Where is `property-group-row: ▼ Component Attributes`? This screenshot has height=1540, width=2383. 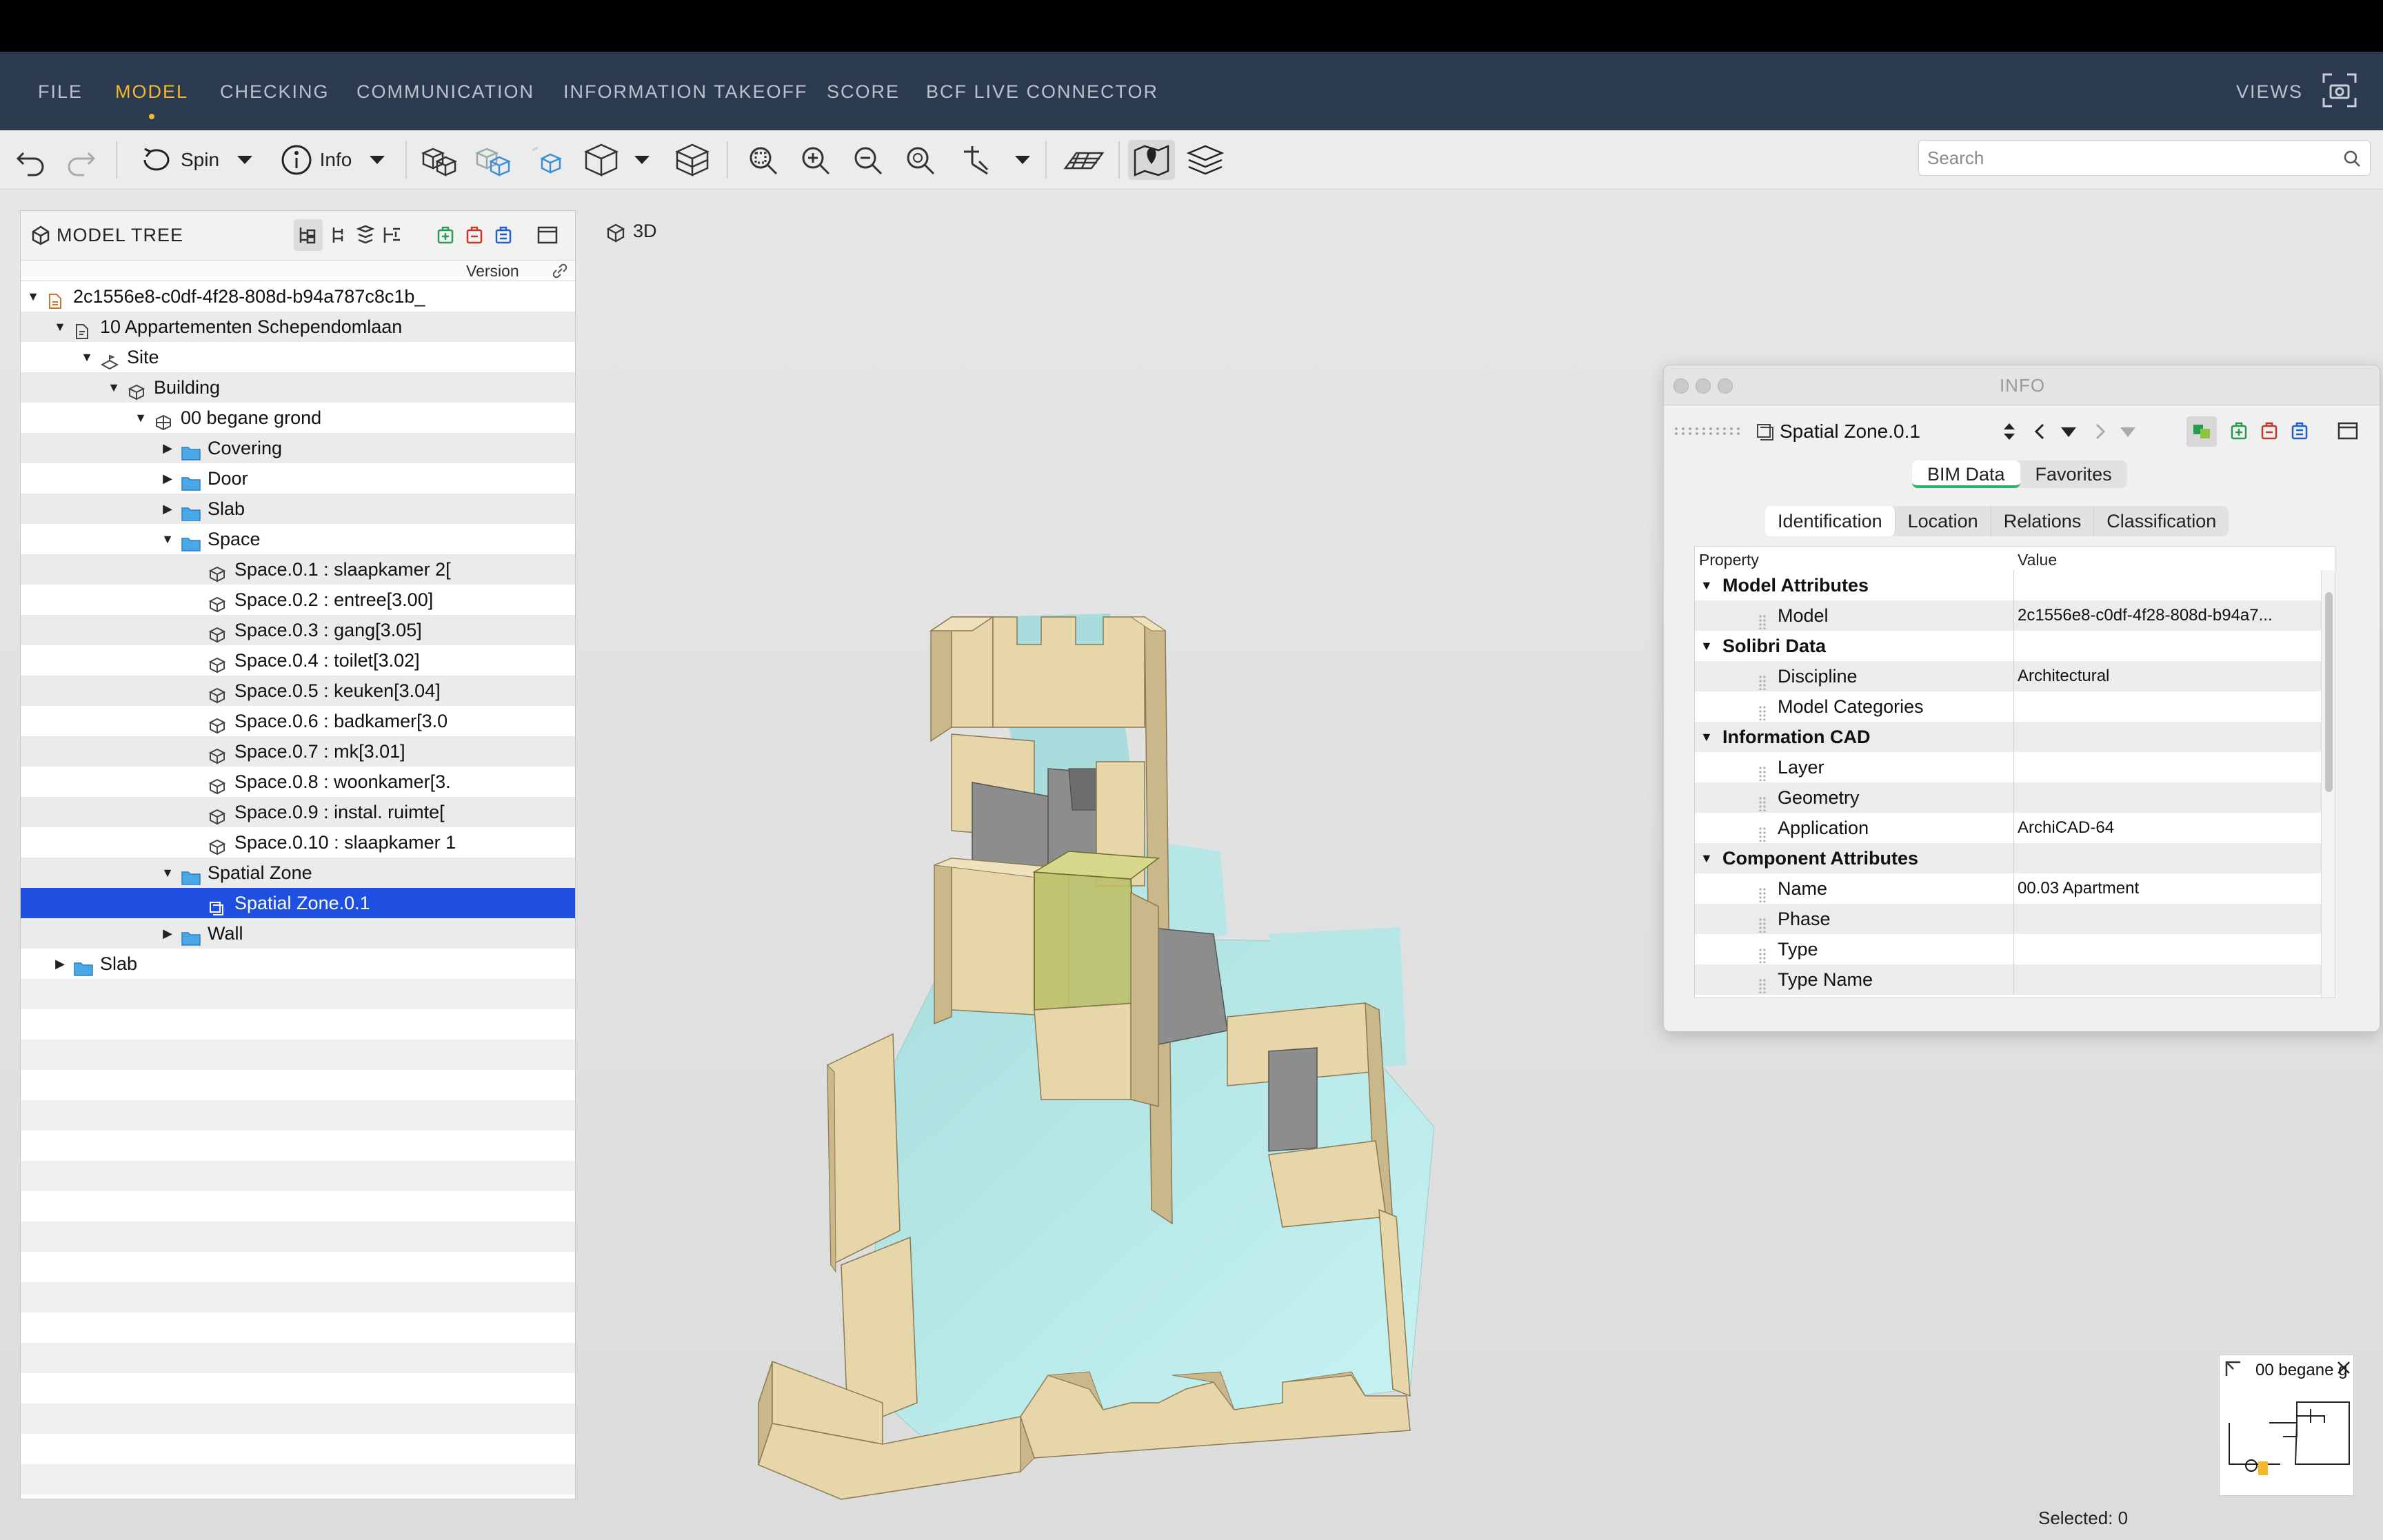 property-group-row: ▼ Component Attributes is located at coordinates (2015, 858).